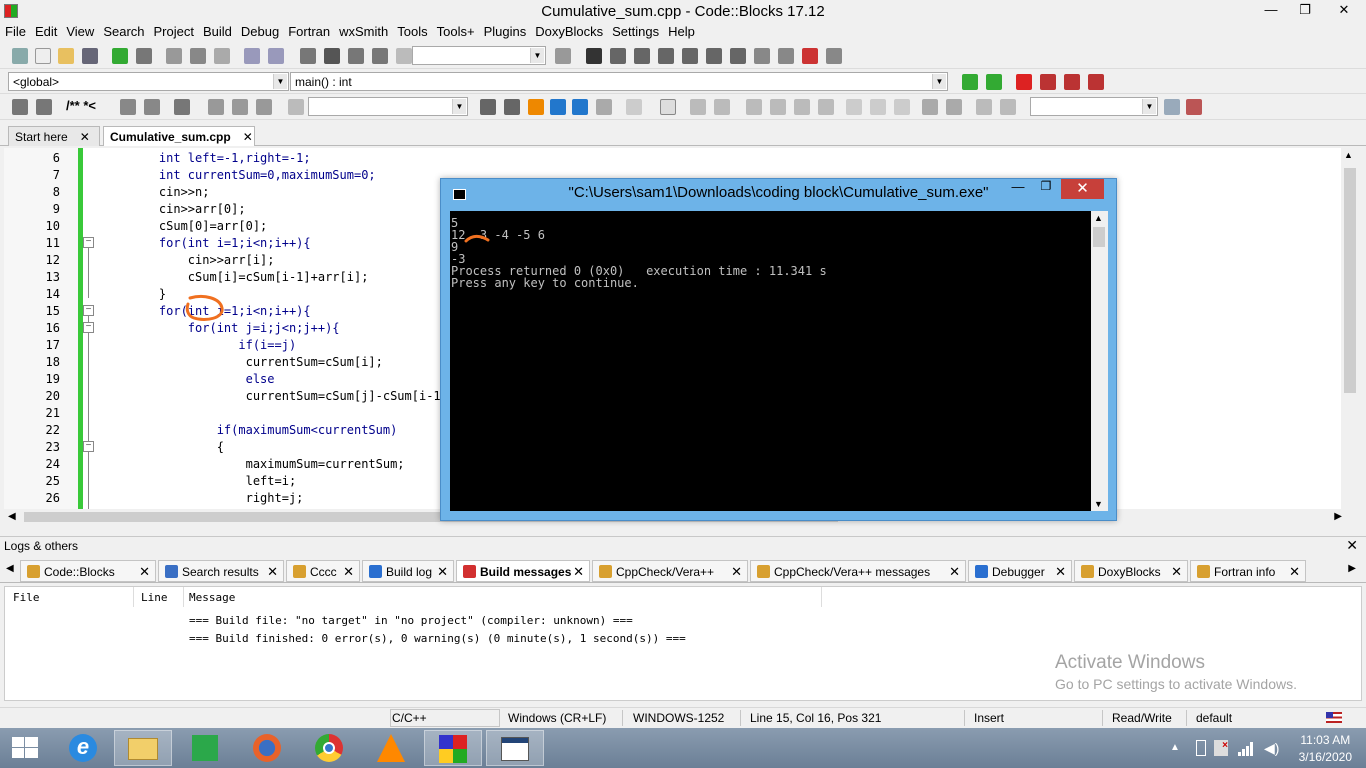  What do you see at coordinates (323, 571) in the screenshot?
I see `log-tab-cccc: Cccc ✕` at bounding box center [323, 571].